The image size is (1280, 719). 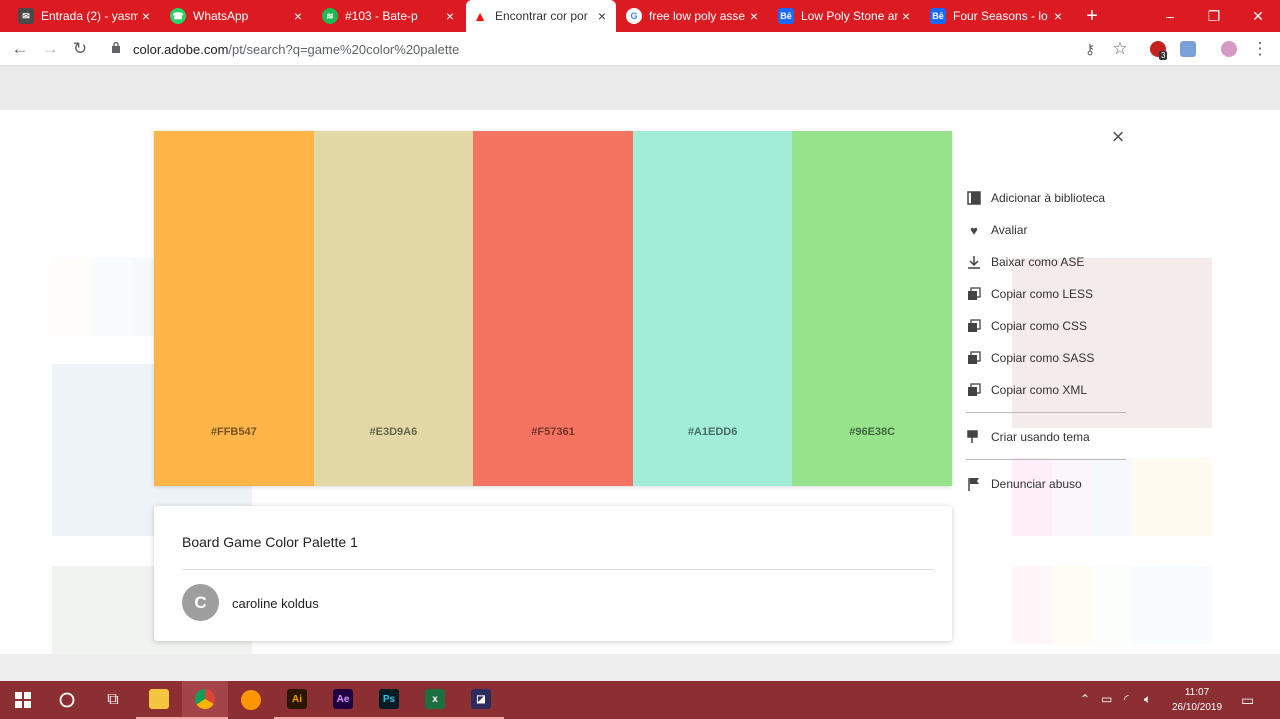 I want to click on menu-label: Copiar como XML, so click(x=1039, y=390).